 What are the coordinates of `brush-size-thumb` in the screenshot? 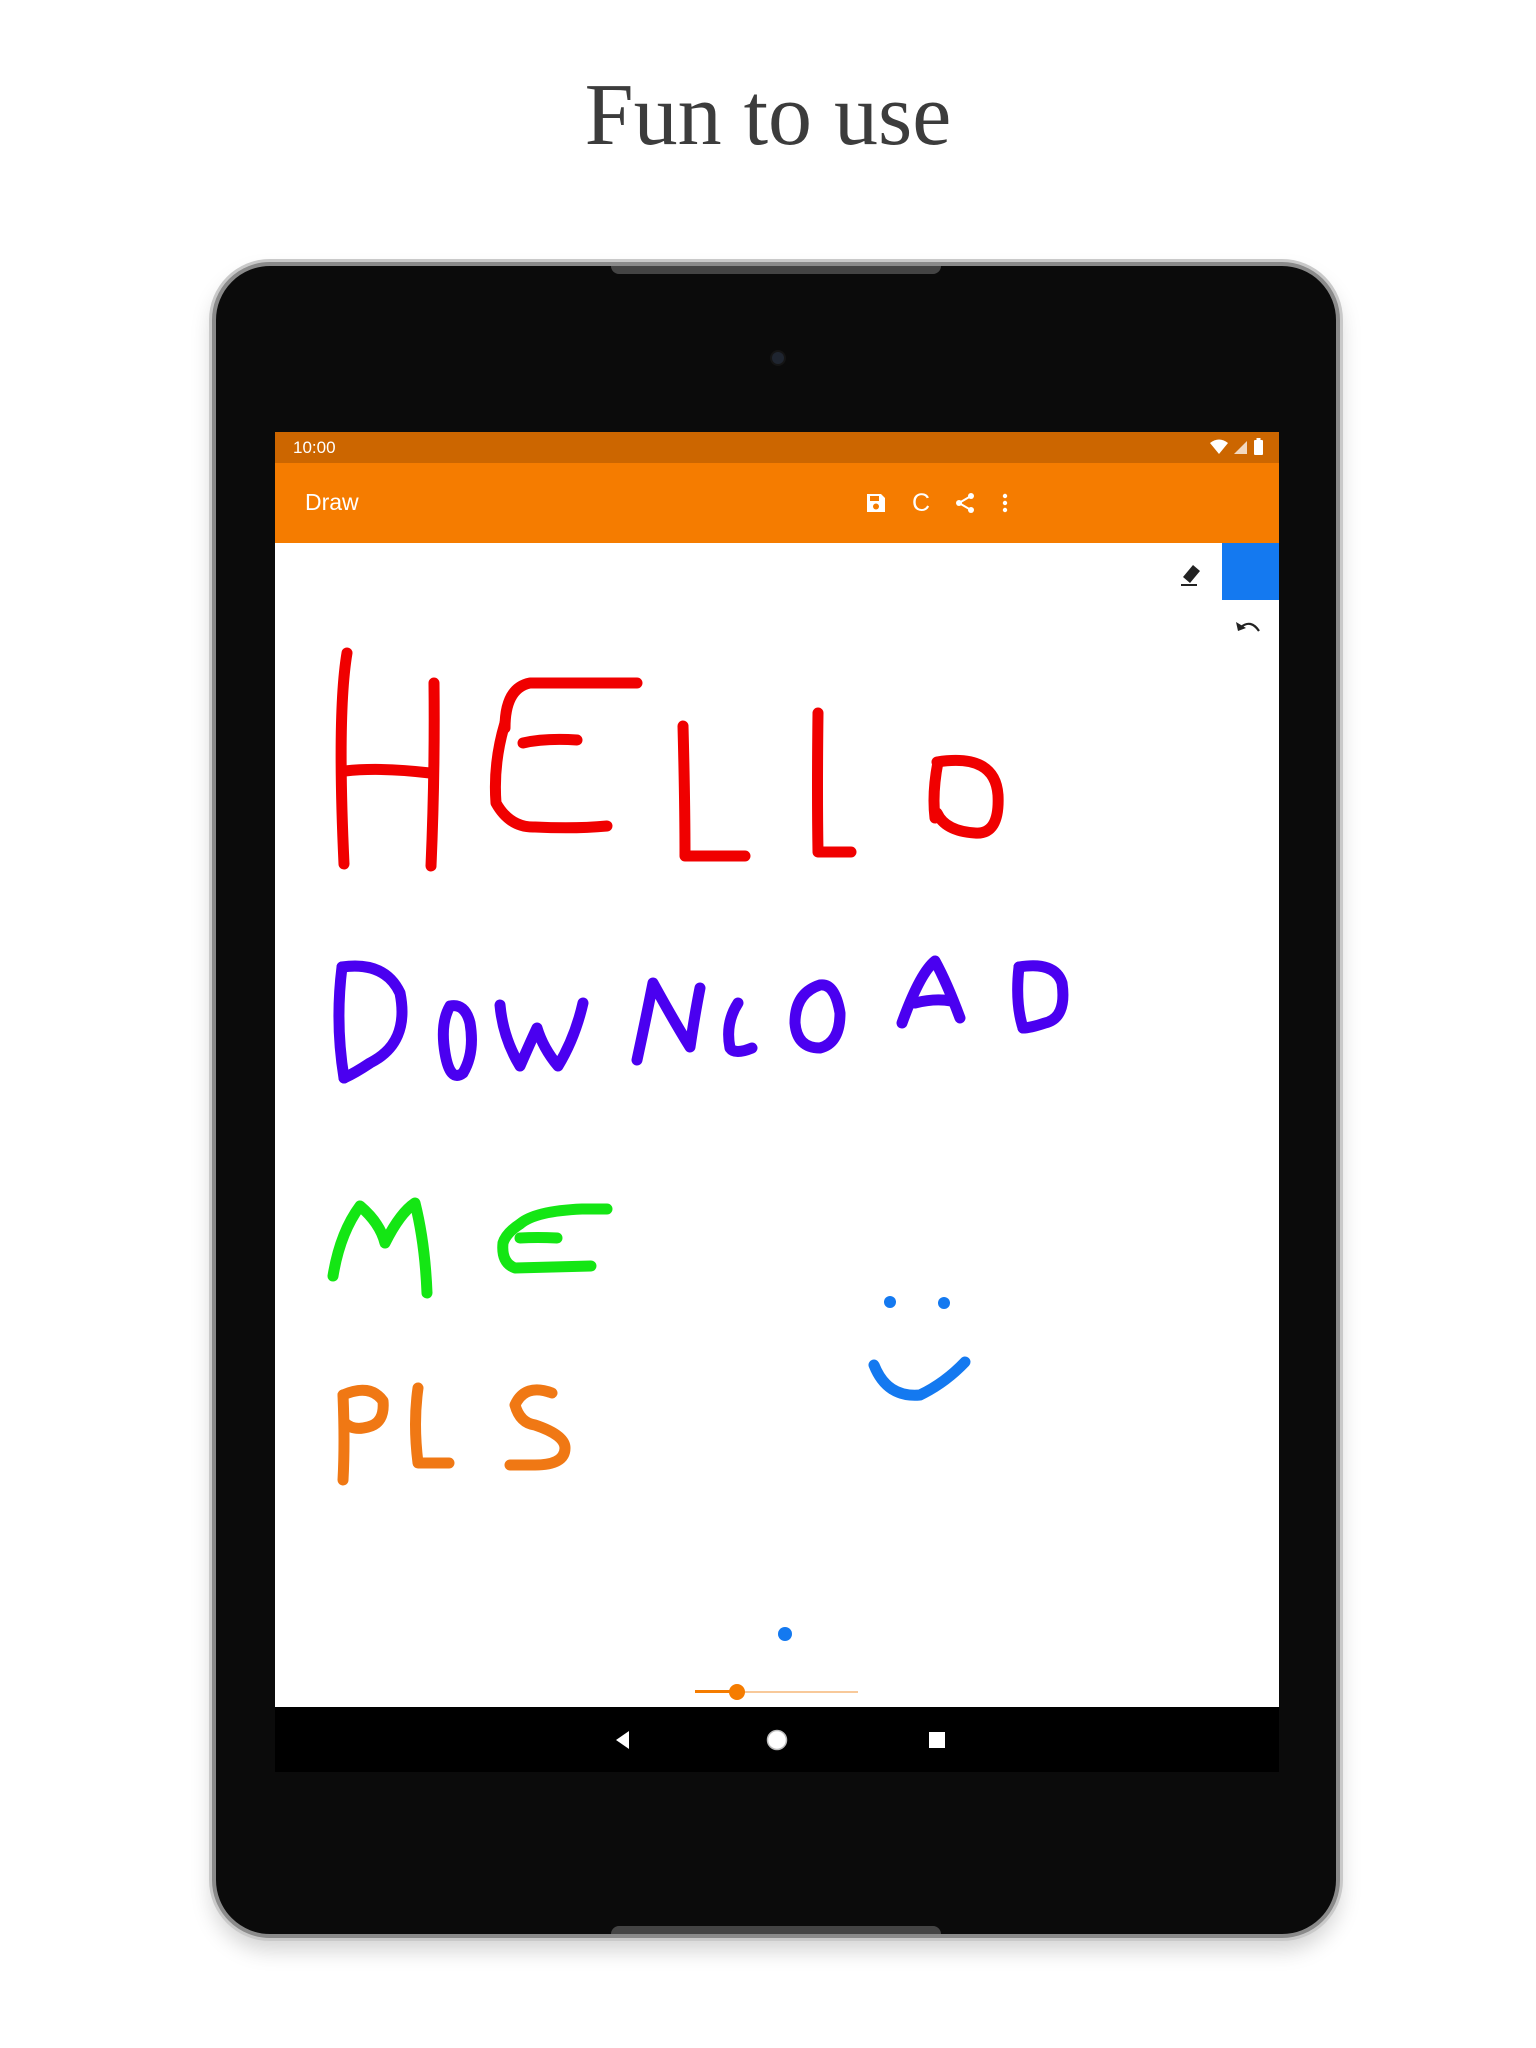 It's located at (737, 1692).